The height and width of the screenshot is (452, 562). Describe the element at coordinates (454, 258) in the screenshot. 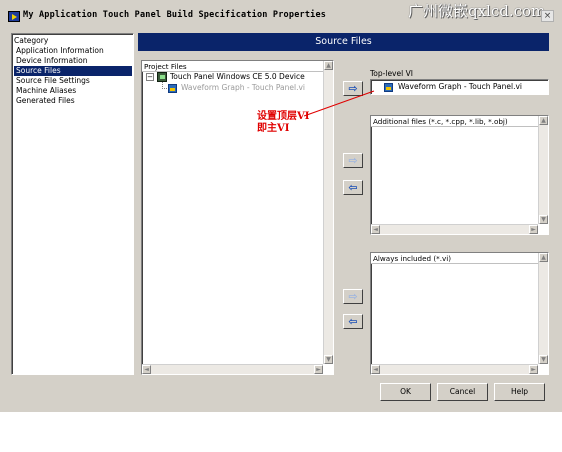

I see `always-included-header: Always included (*.vi)` at that location.